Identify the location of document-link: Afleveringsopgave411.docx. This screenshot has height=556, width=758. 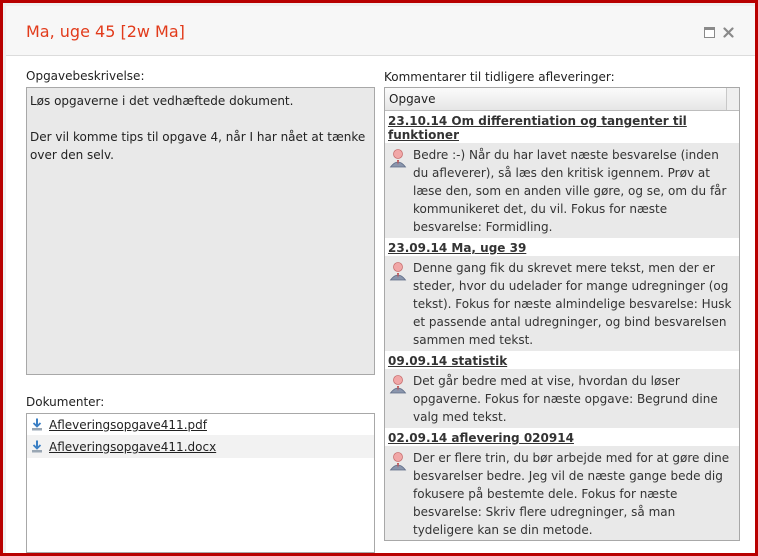
(132, 447).